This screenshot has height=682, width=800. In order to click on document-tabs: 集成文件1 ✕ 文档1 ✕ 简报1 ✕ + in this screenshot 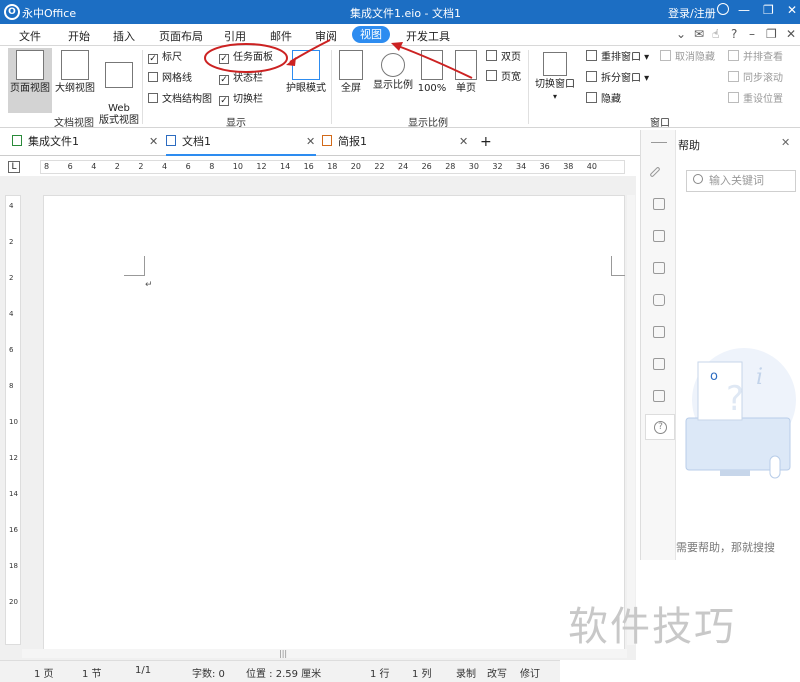, I will do `click(320, 143)`.